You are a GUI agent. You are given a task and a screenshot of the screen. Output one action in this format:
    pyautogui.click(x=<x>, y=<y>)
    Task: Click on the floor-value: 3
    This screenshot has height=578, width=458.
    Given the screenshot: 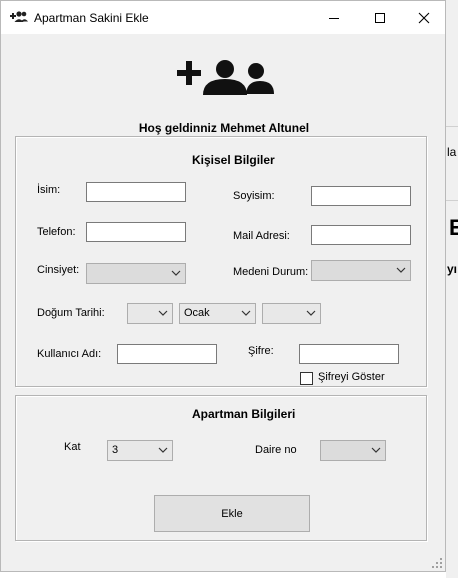 What is the action you would take?
    pyautogui.click(x=115, y=450)
    